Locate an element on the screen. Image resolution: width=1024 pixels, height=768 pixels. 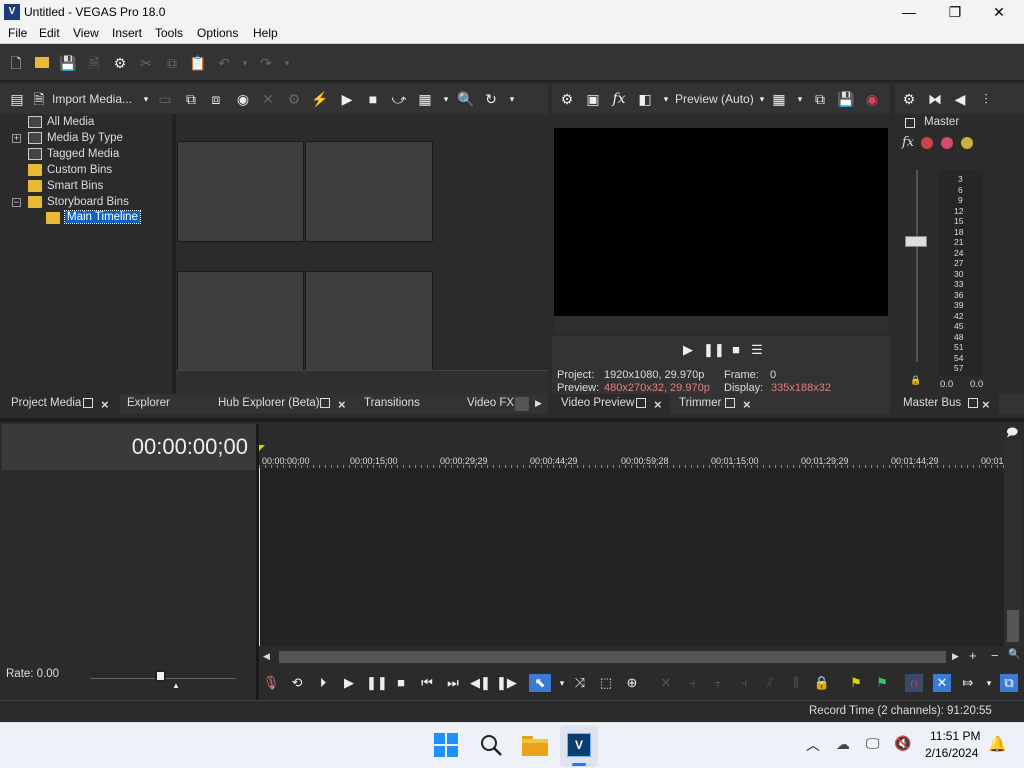
zoom-tool-icon: 🔍 is located at coordinates (1014, 654).